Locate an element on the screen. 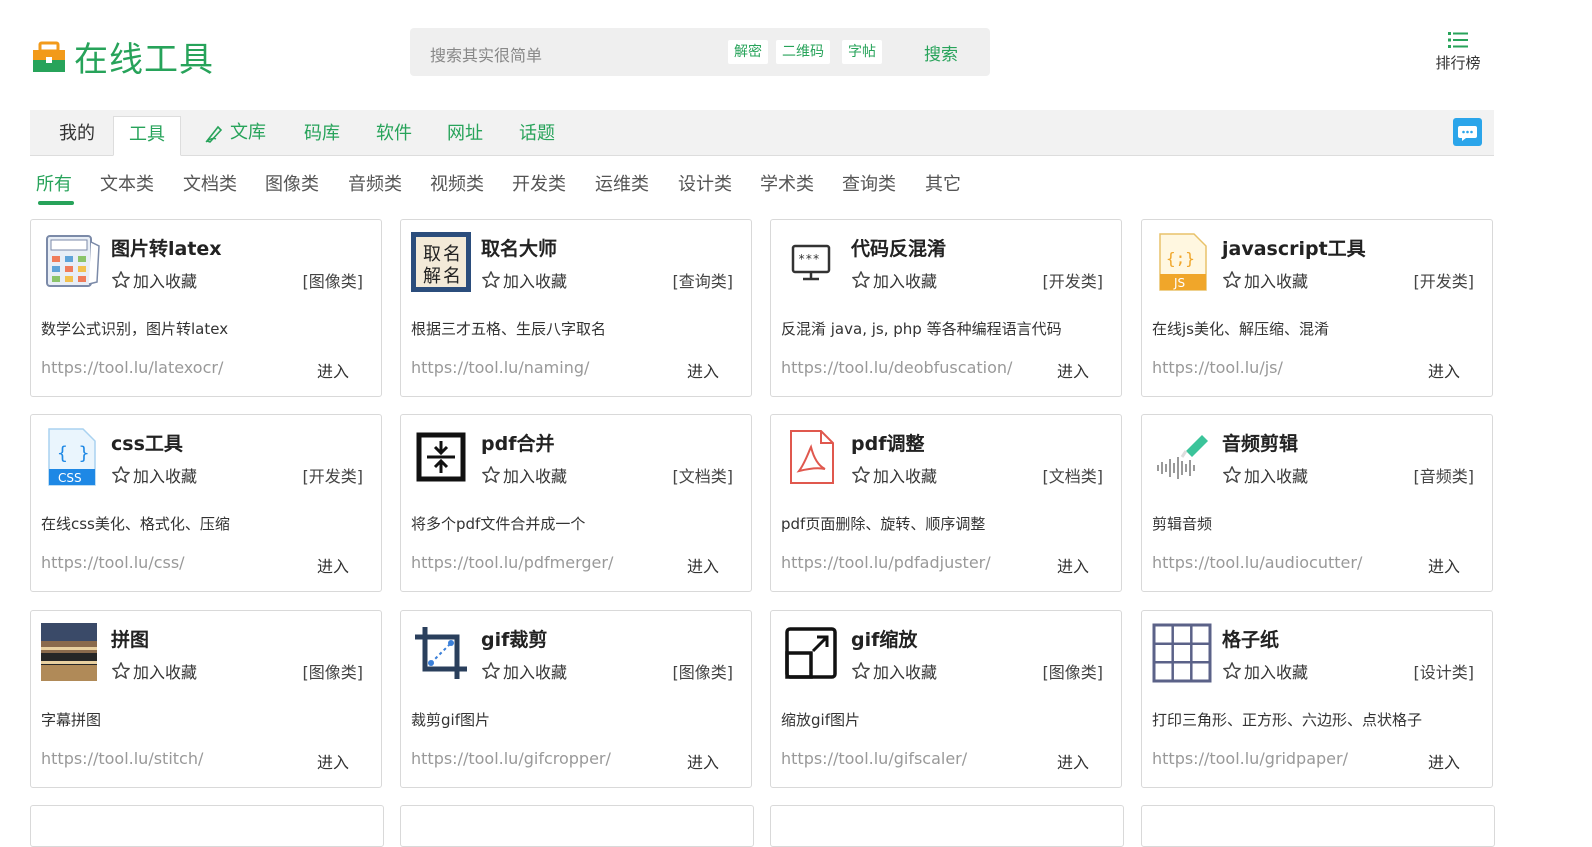 This screenshot has width=1592, height=847. category-academic: 学术类 is located at coordinates (787, 183).